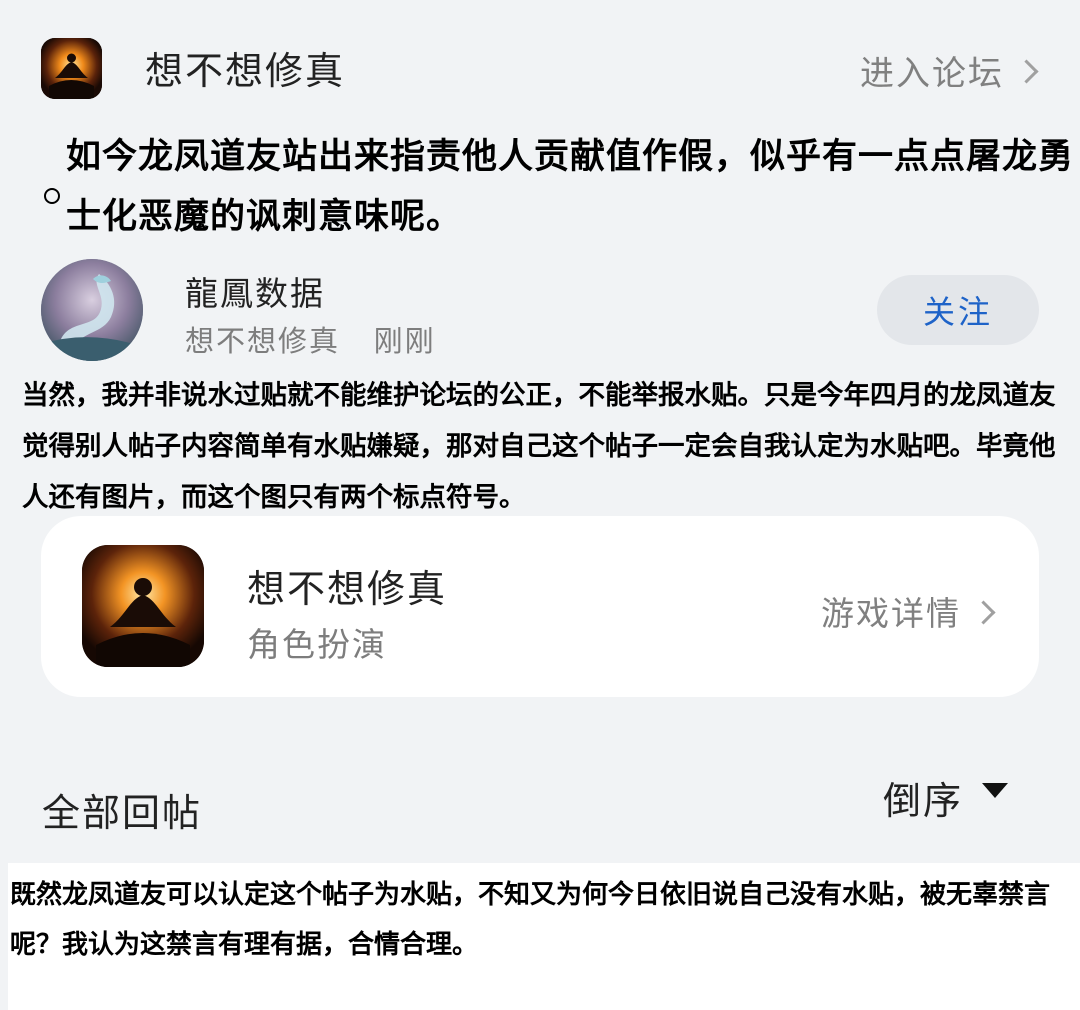  Describe the element at coordinates (52, 196) in the screenshot. I see `overlay-period-mark` at that location.